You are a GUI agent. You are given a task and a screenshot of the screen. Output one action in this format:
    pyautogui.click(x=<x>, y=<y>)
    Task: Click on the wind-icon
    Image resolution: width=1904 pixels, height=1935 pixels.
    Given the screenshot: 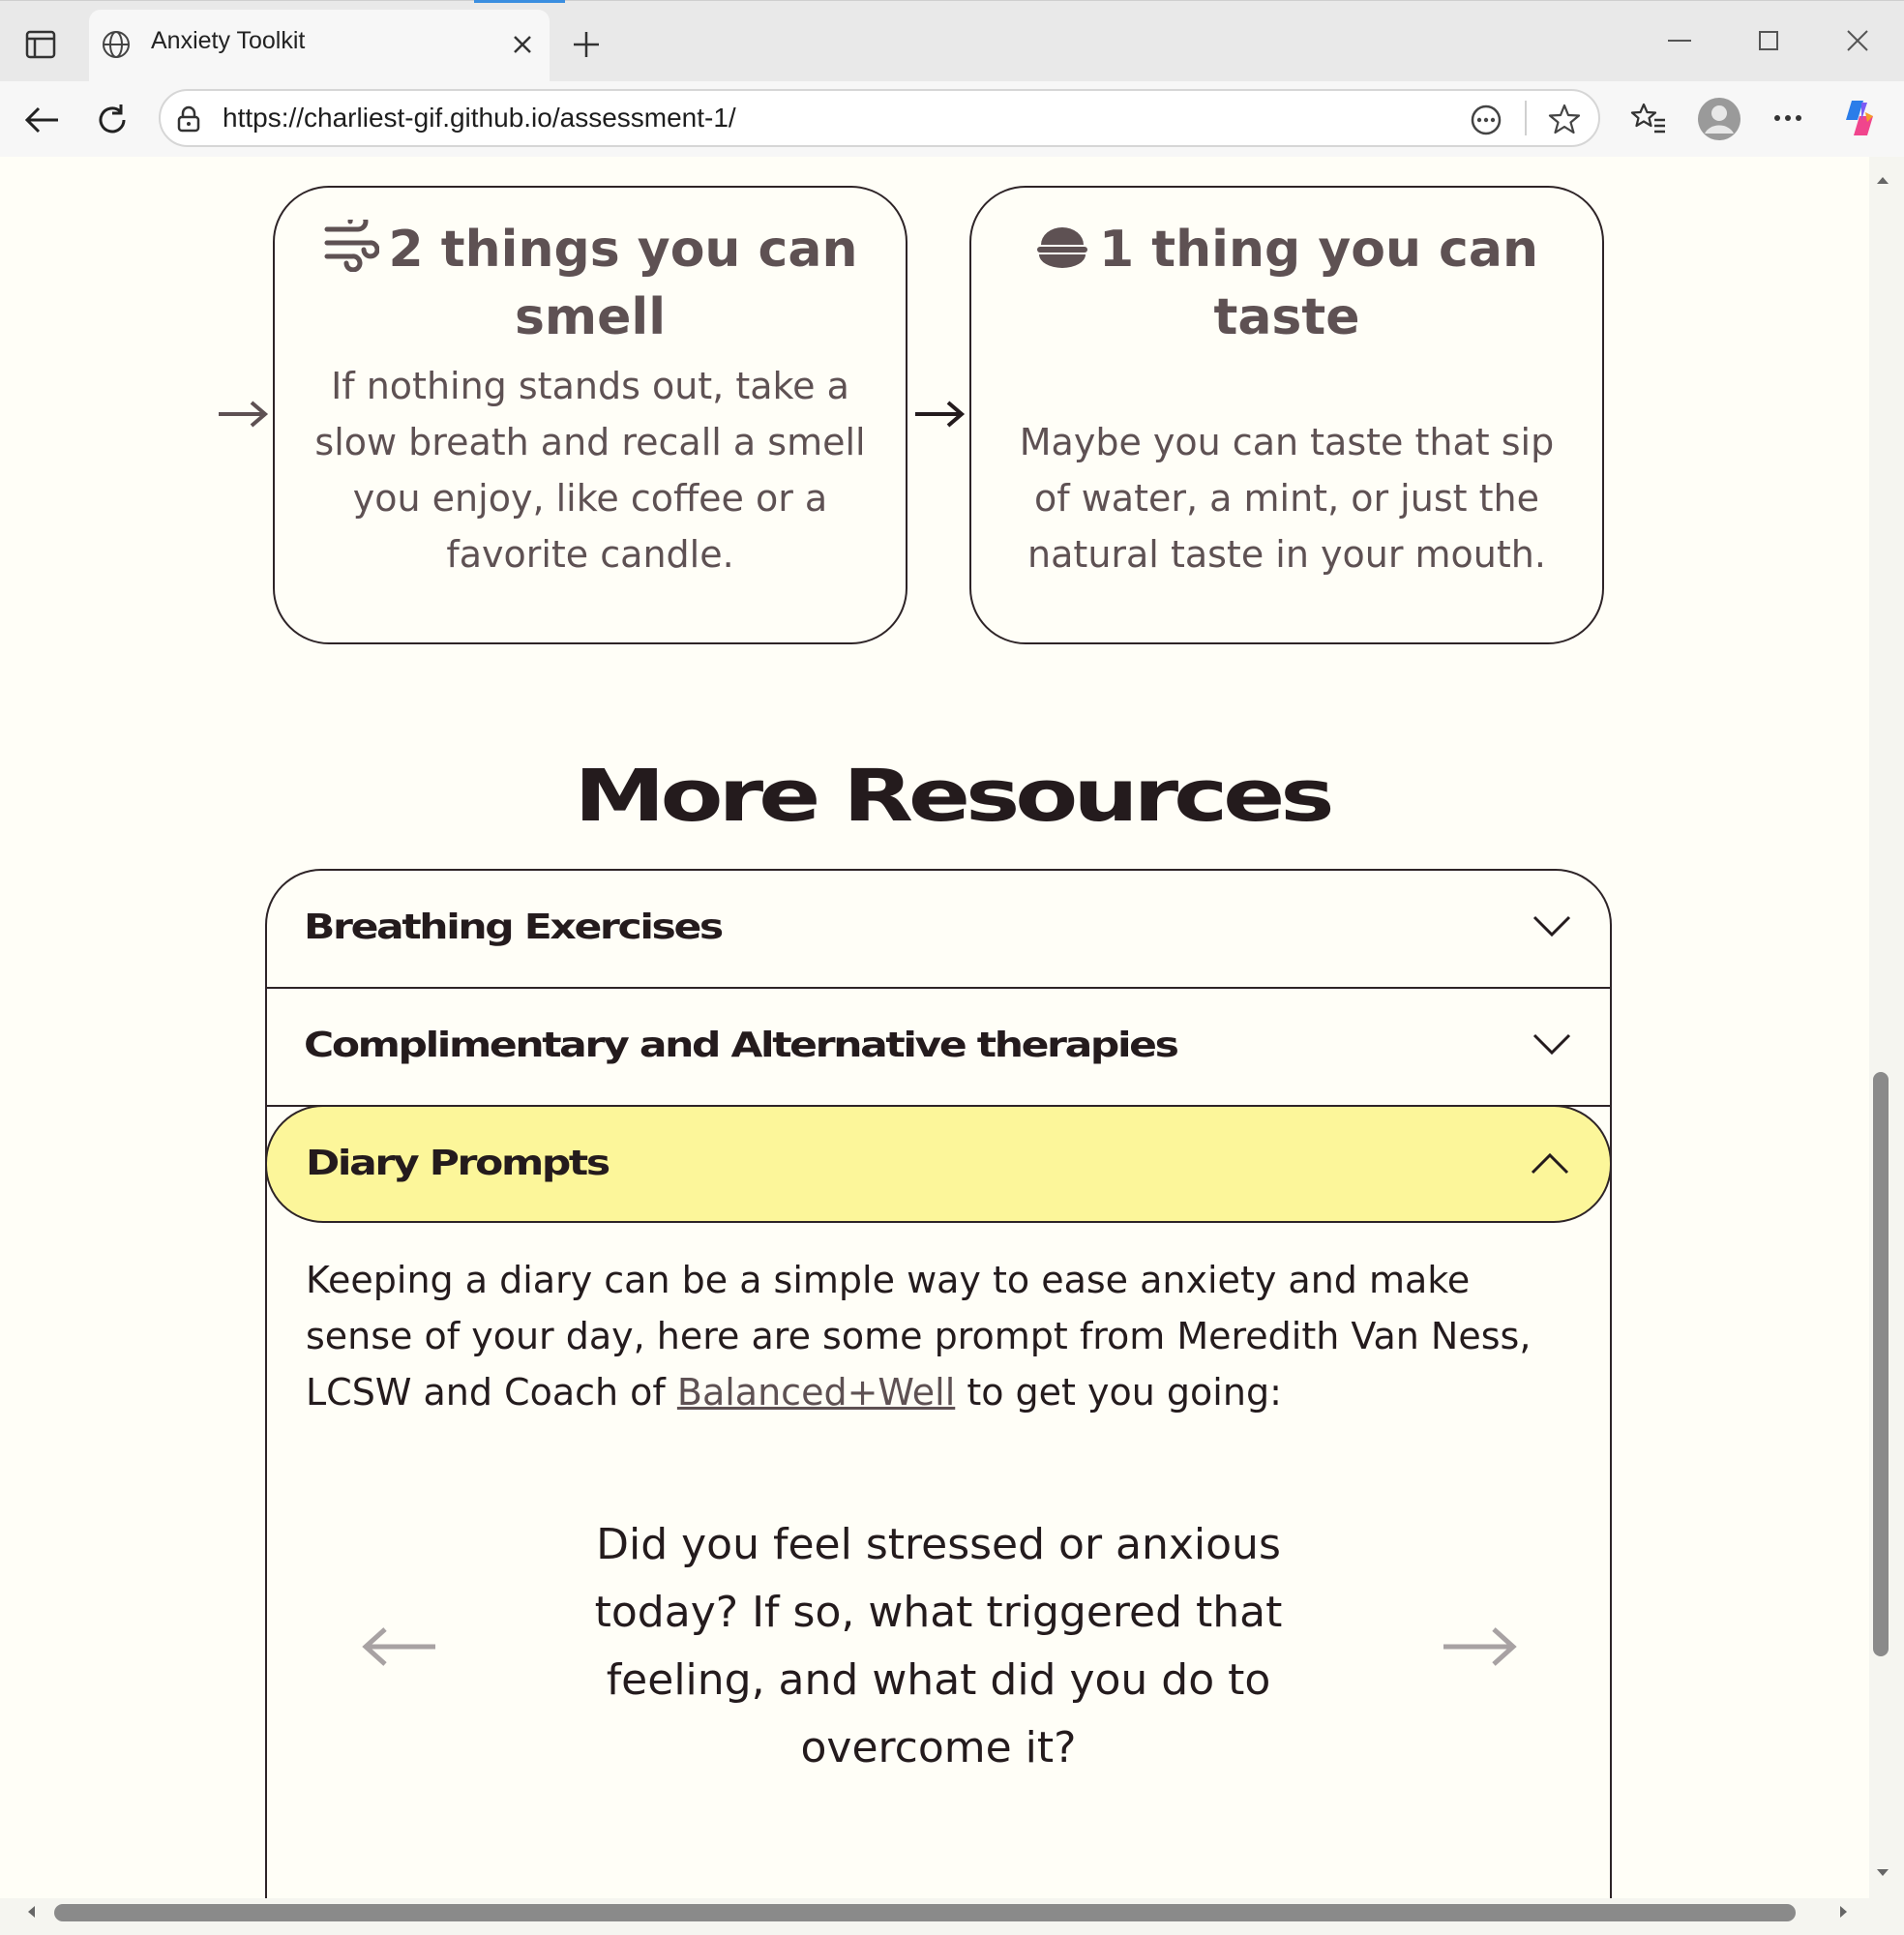 What is the action you would take?
    pyautogui.click(x=351, y=248)
    